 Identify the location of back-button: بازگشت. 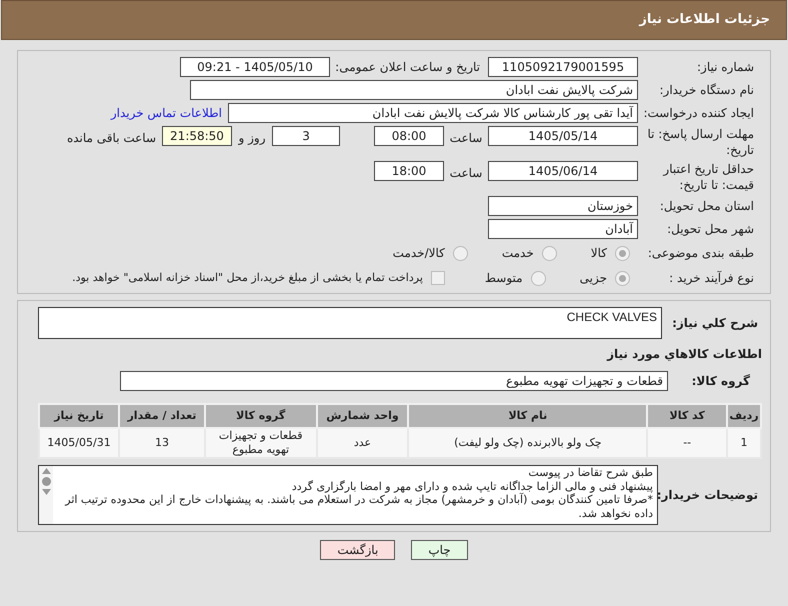
(358, 550).